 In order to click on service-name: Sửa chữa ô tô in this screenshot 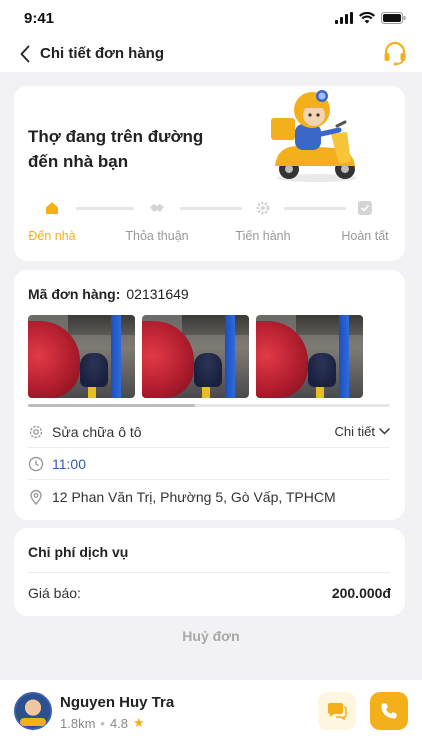, I will do `click(97, 431)`.